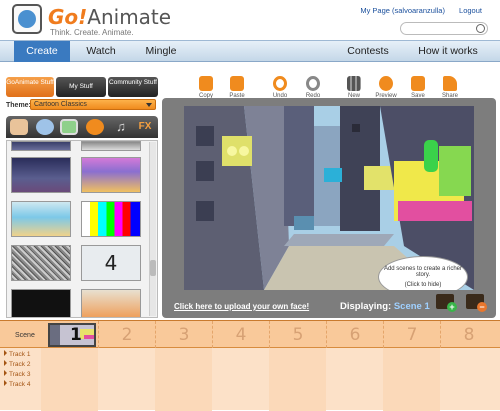 The width and height of the screenshot is (500, 411). I want to click on thumbnail-tv-static, so click(41, 263).